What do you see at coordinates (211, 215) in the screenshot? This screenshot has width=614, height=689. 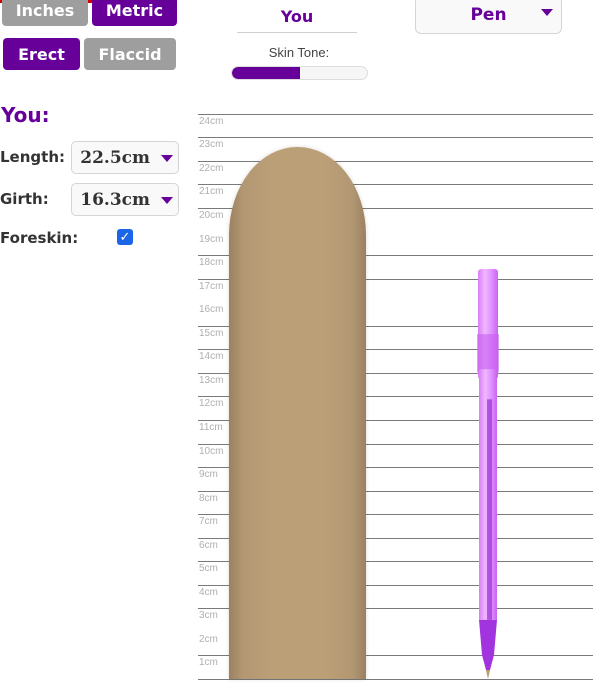 I see `tick-label: 20cm` at bounding box center [211, 215].